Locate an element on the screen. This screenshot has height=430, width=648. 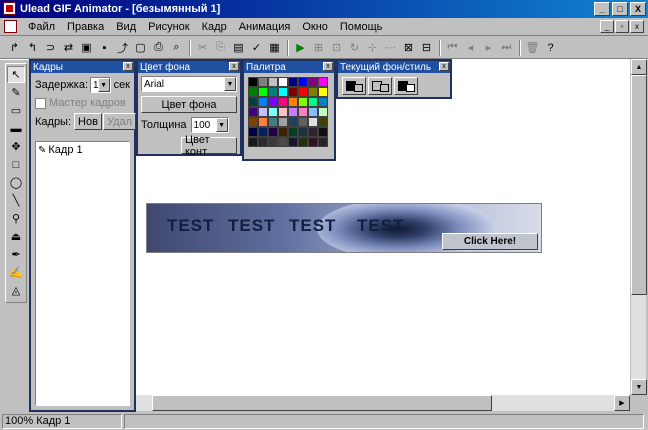
save-as-icon: ▪ is located at coordinates (104, 47).